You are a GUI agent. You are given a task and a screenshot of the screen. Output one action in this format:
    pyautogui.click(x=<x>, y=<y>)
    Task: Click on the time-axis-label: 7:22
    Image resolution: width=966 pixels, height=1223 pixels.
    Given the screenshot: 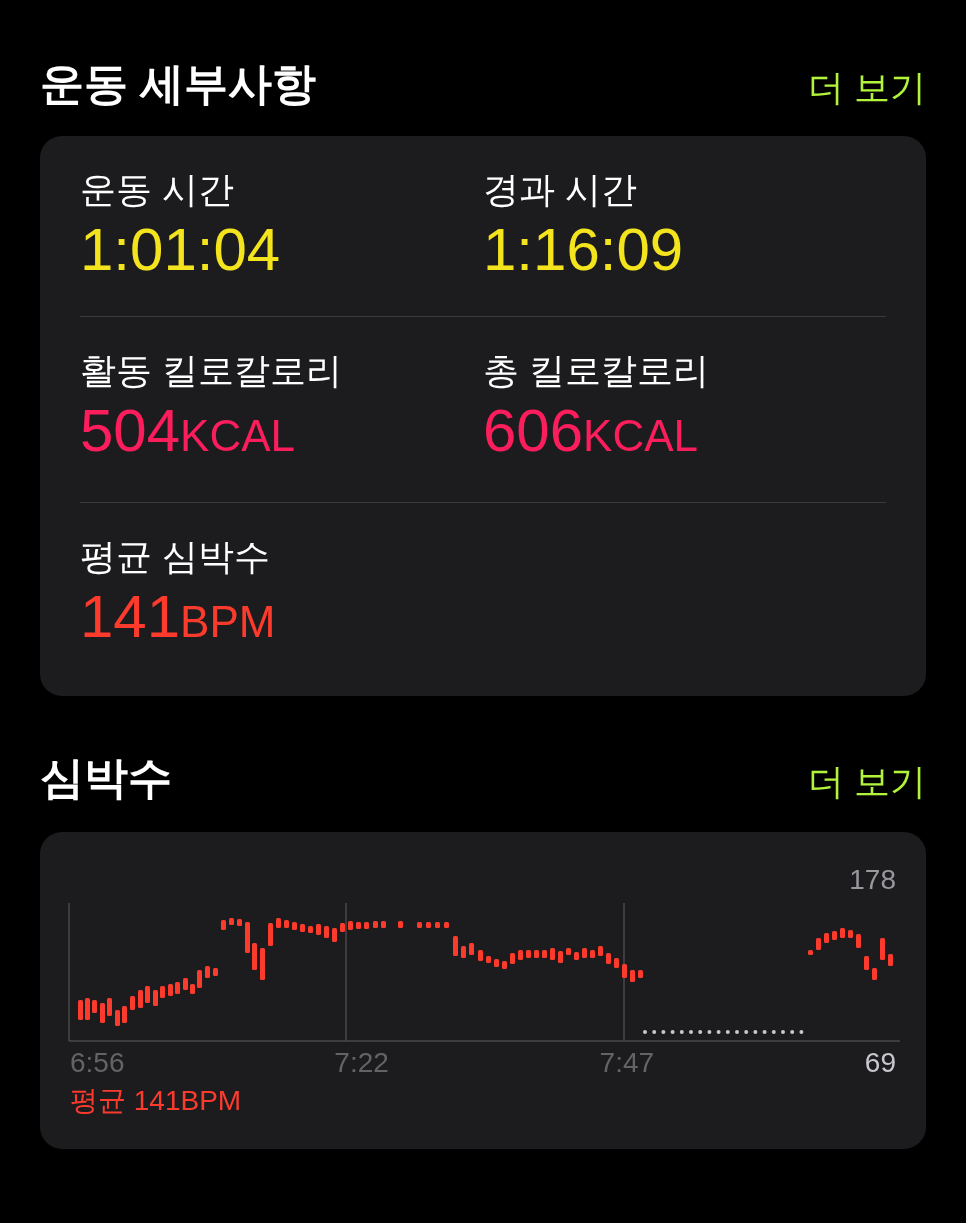 What is the action you would take?
    pyautogui.click(x=362, y=1063)
    